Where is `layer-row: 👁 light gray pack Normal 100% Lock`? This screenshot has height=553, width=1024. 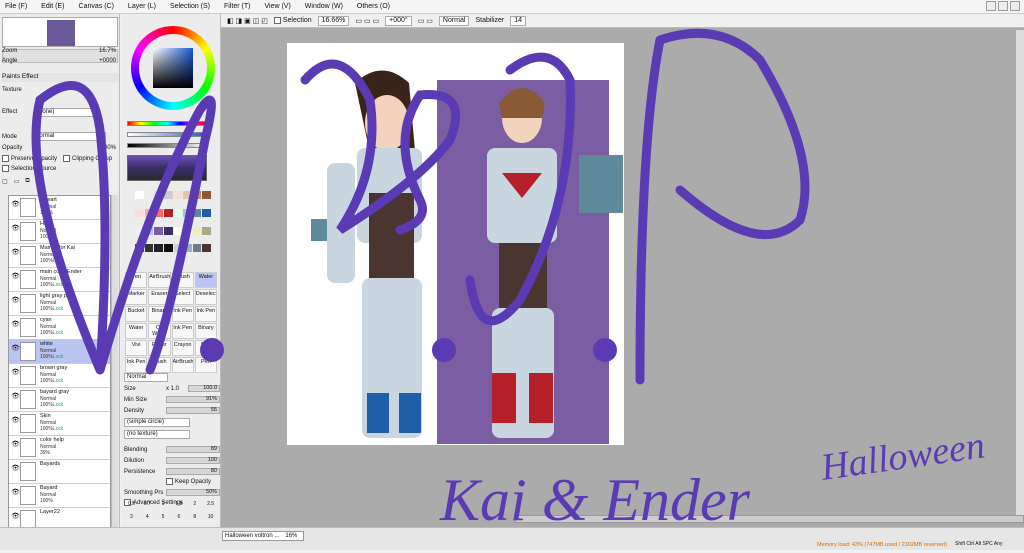
layer-row: 👁 light gray pack Normal 100% Lock is located at coordinates (59, 304).